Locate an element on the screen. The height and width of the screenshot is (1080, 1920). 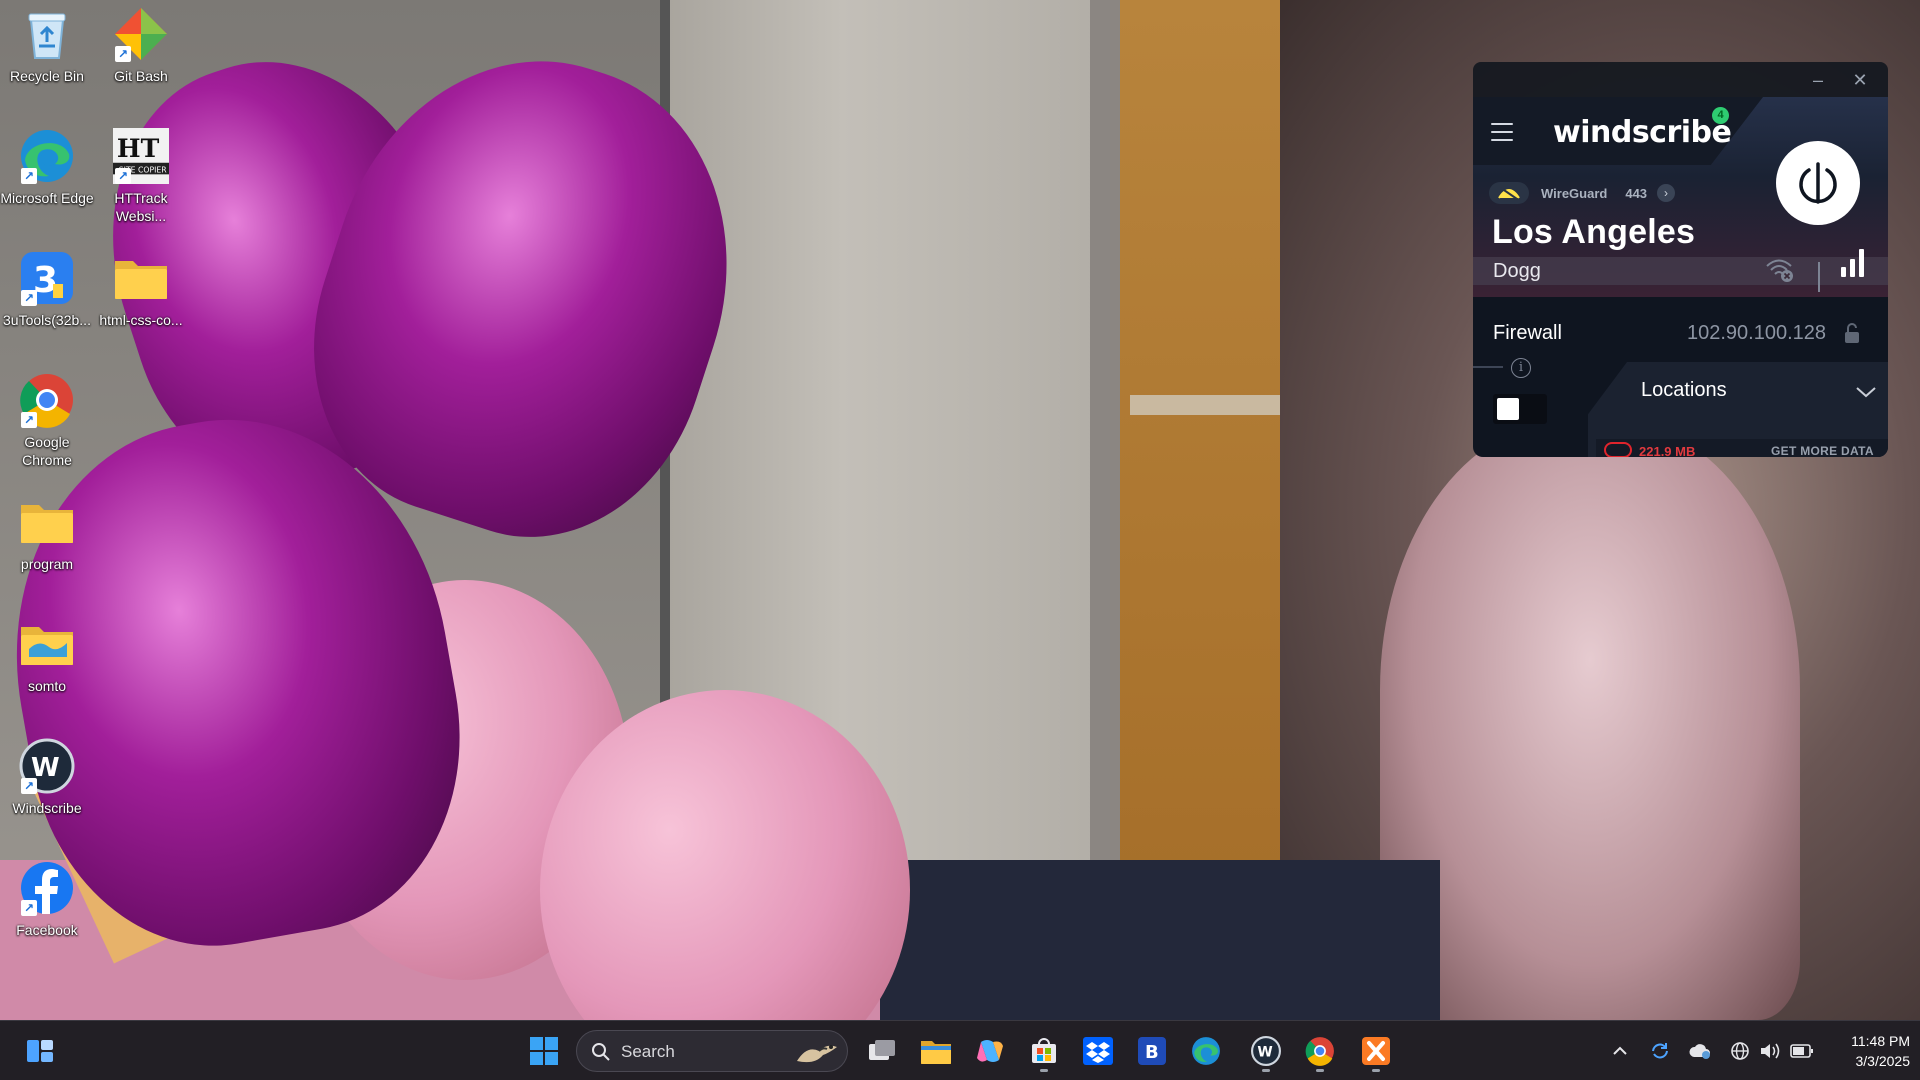
xampp-icon is located at coordinates (1376, 1051).